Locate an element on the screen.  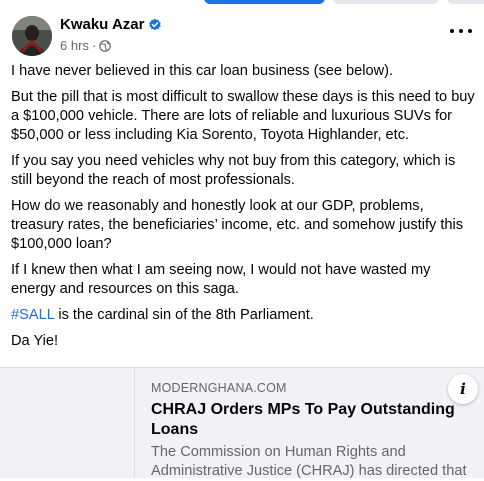
hashtag-link: #SALL is located at coordinates (32, 315).